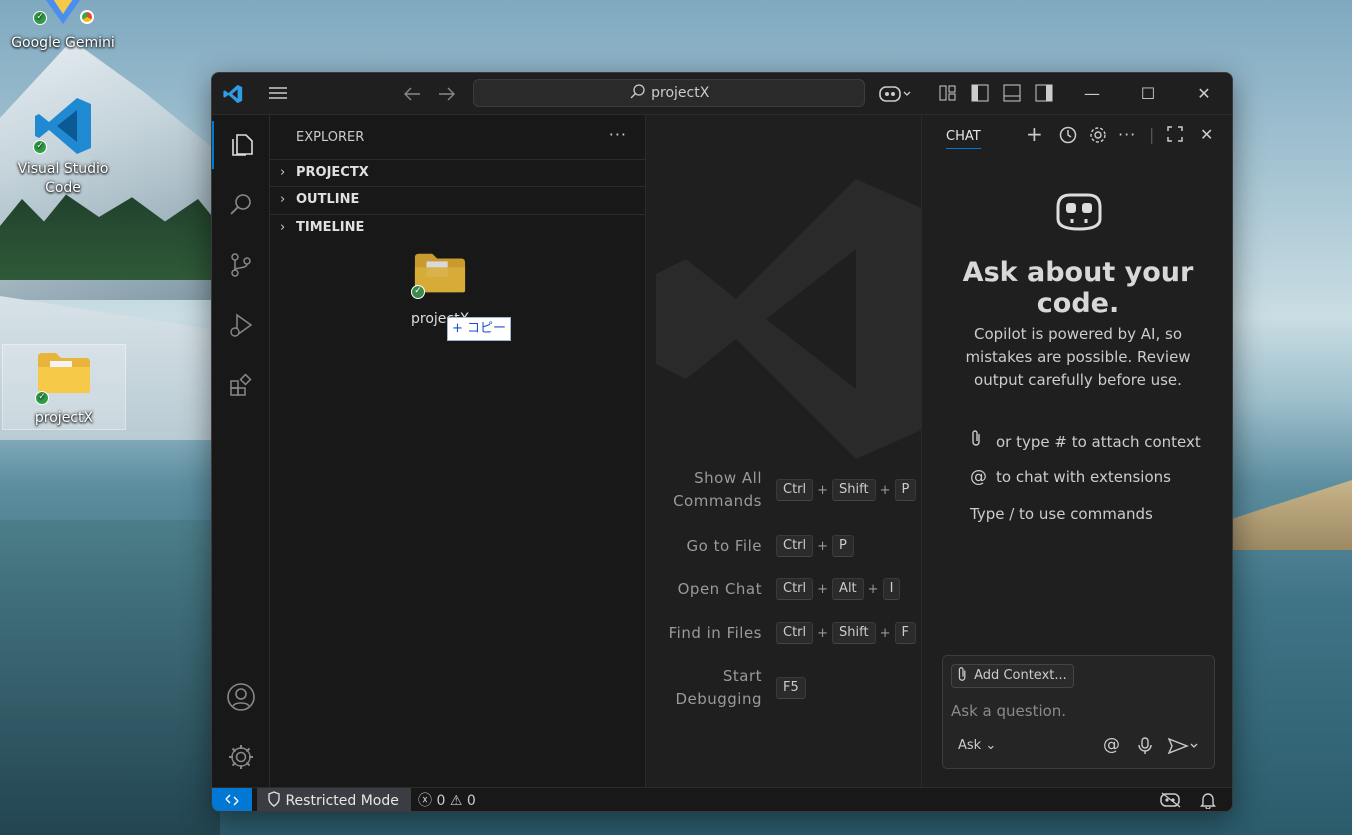 The height and width of the screenshot is (835, 1352). I want to click on chat-more-icon: ···, so click(1127, 134).